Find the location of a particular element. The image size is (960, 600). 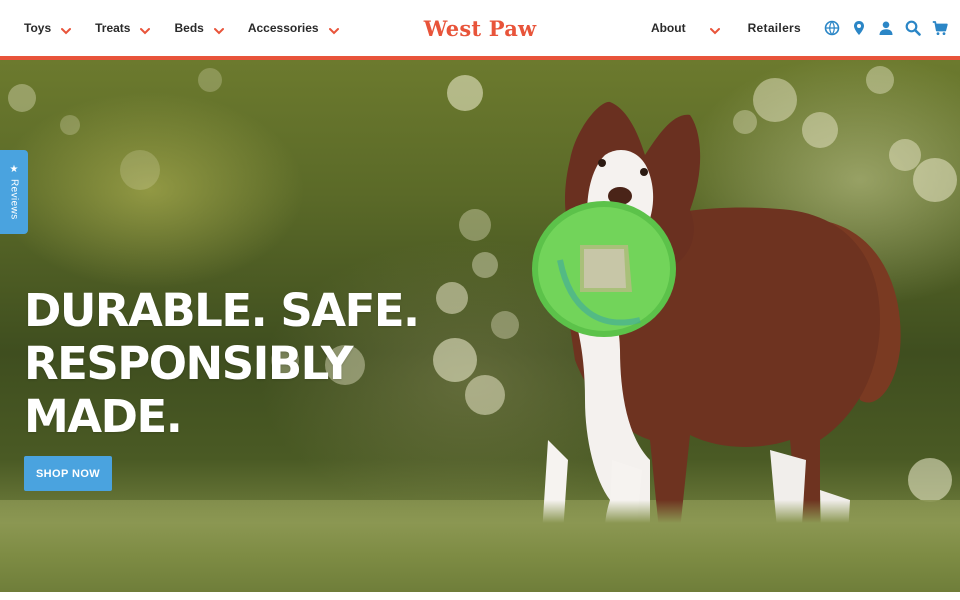

nav-item-about: About is located at coordinates (685, 28).